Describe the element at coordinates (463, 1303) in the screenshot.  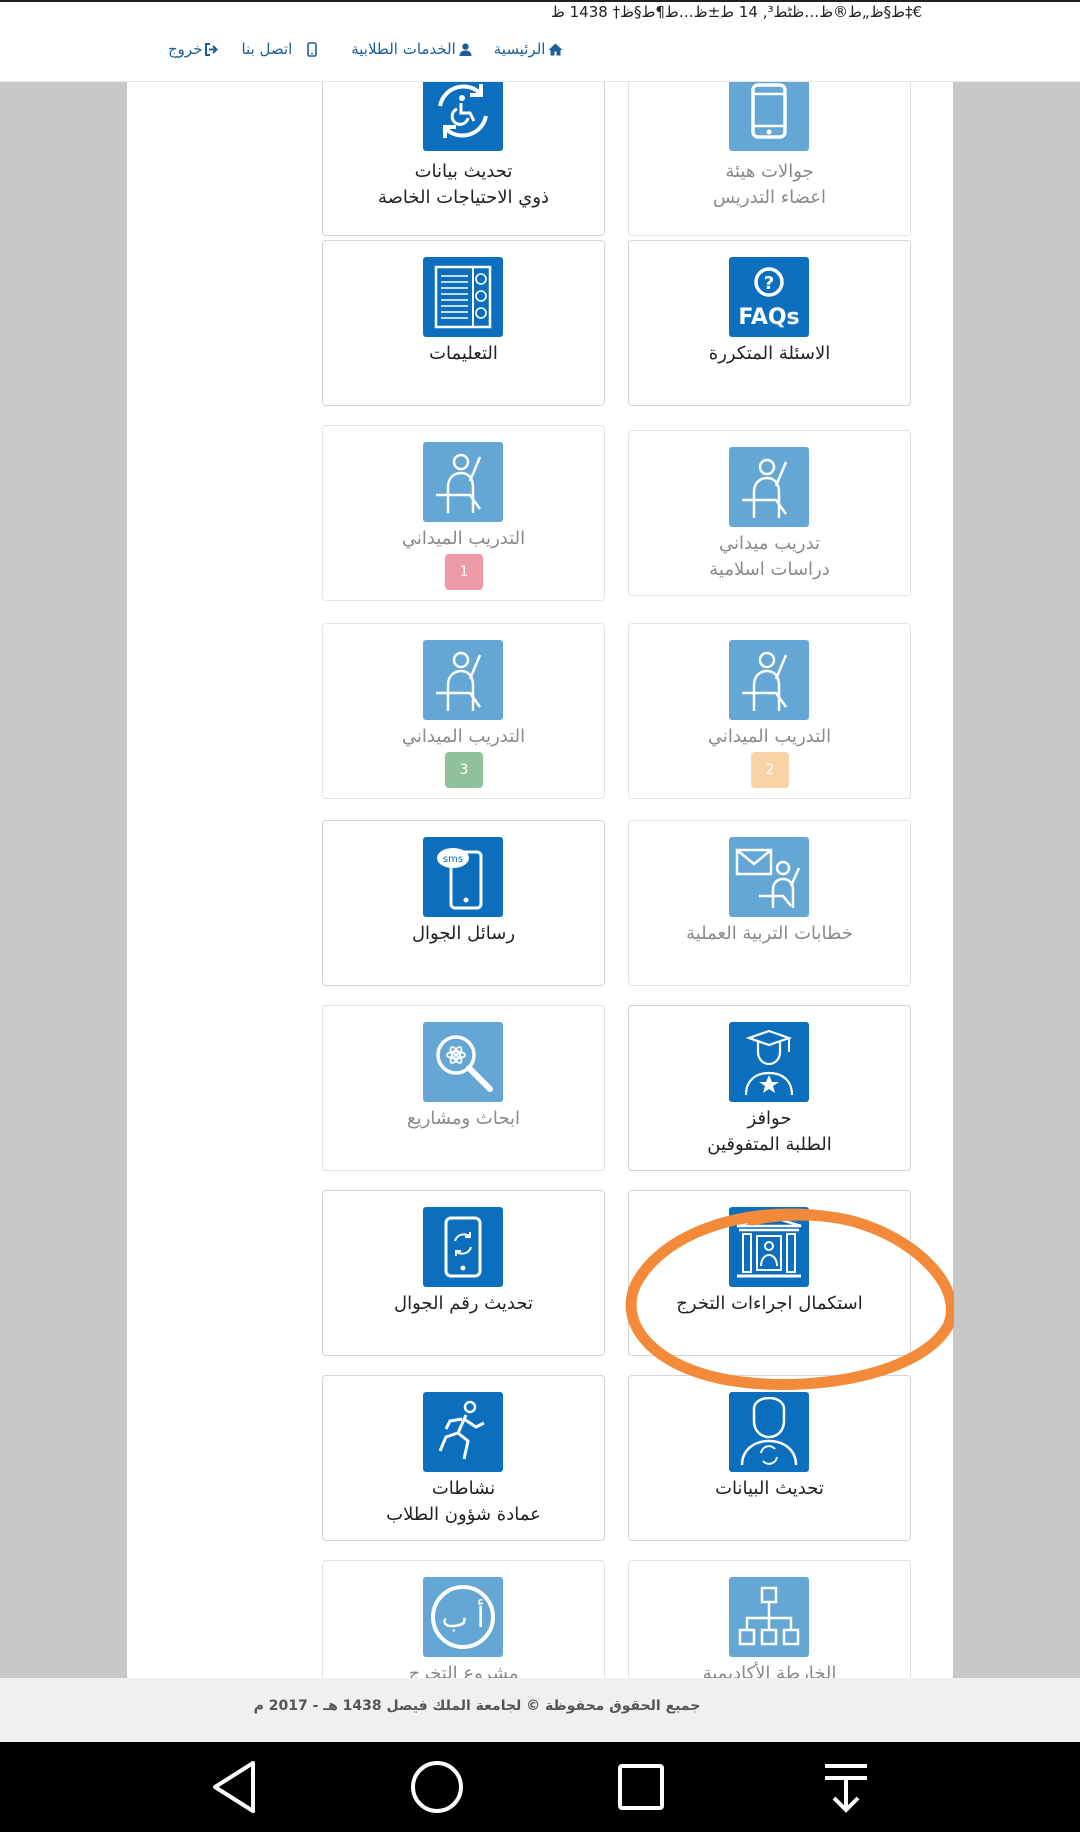
I see `tile-label: تحديث رقم الجوال` at that location.